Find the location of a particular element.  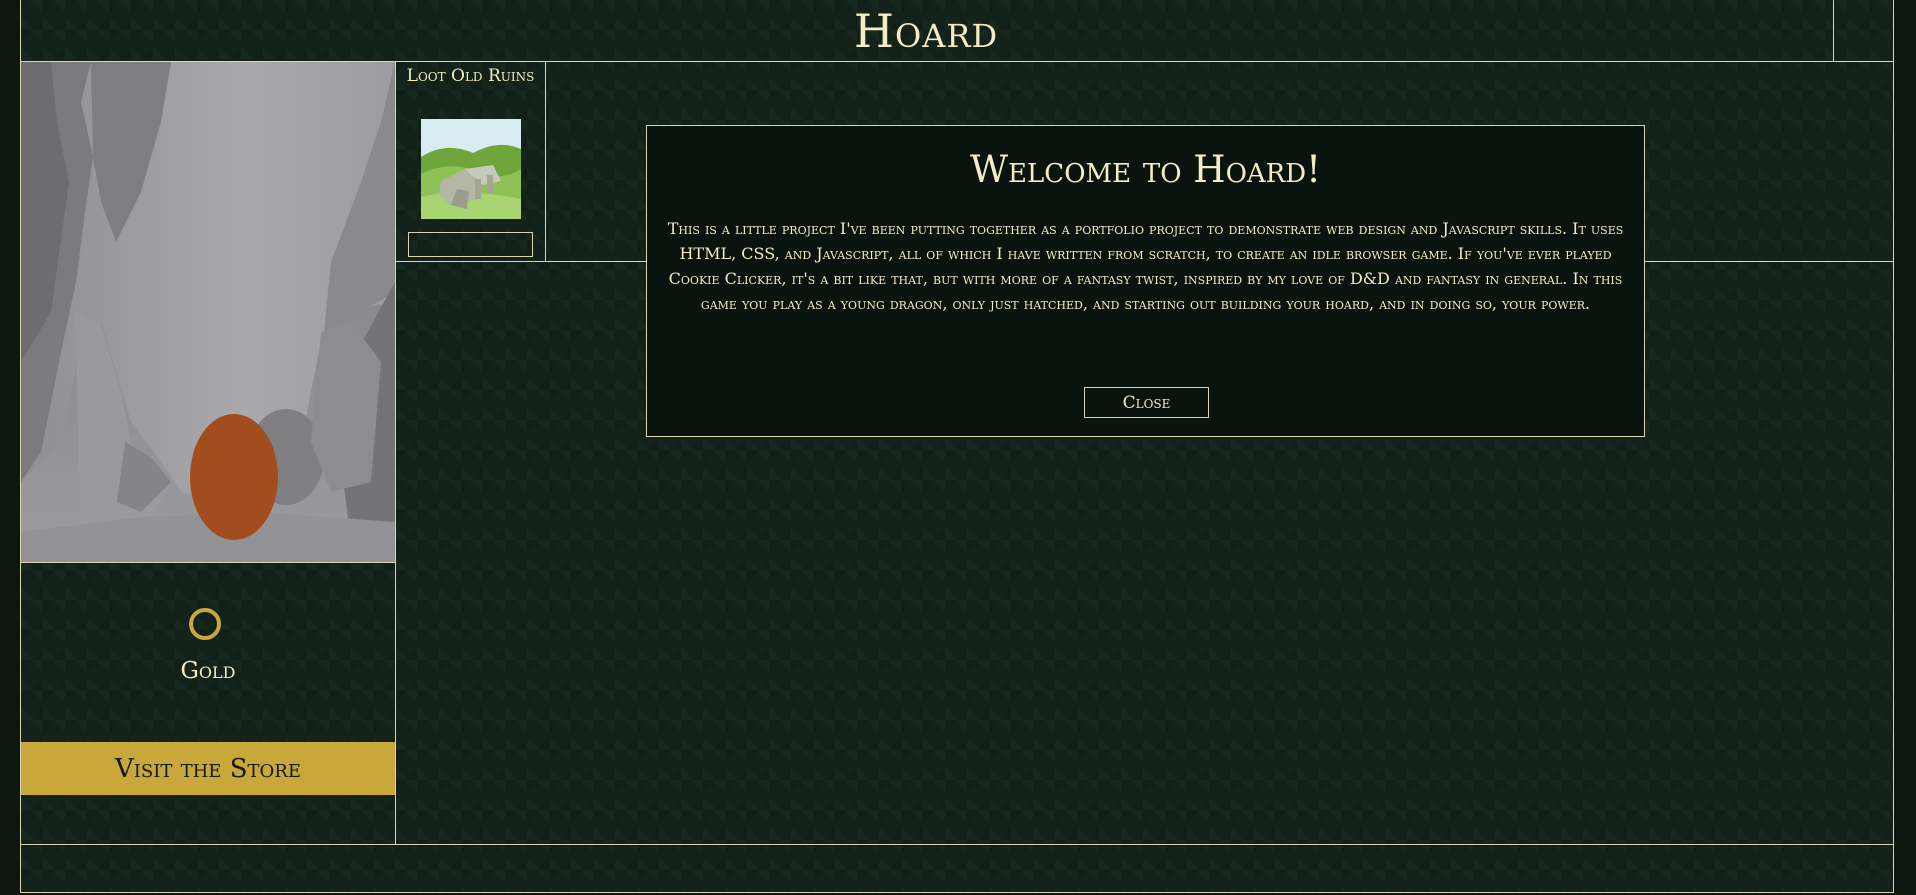

location-progress-bar is located at coordinates (470, 244).